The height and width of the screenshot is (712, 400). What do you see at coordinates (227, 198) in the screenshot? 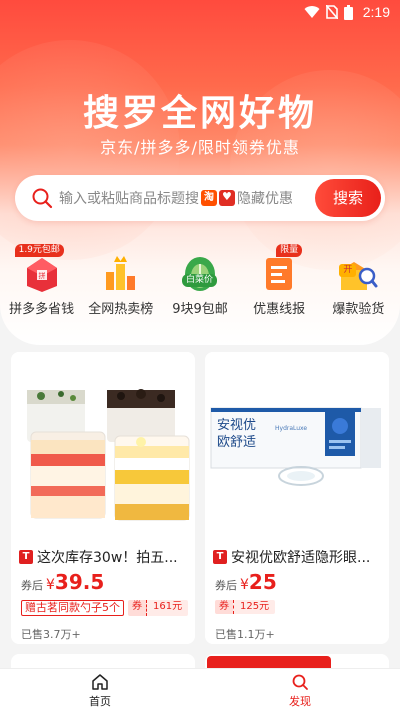
I see `pinduoduo-icon` at bounding box center [227, 198].